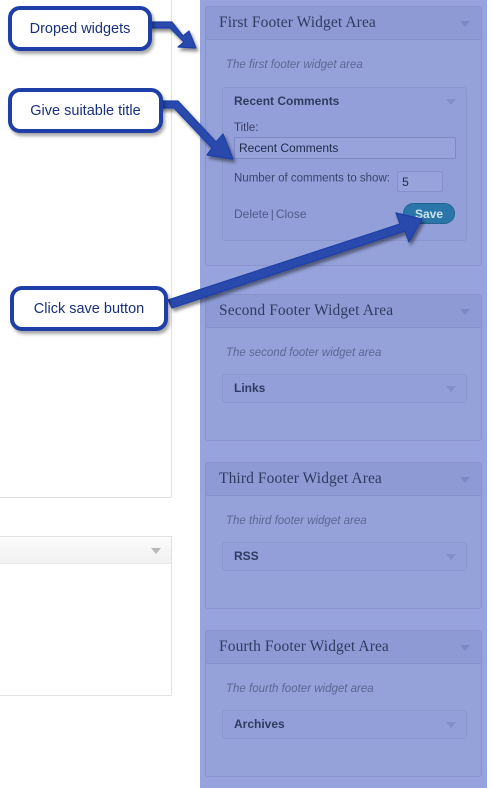 This screenshot has width=500, height=788. What do you see at coordinates (251, 214) in the screenshot?
I see `delete-widget-link: Delete` at bounding box center [251, 214].